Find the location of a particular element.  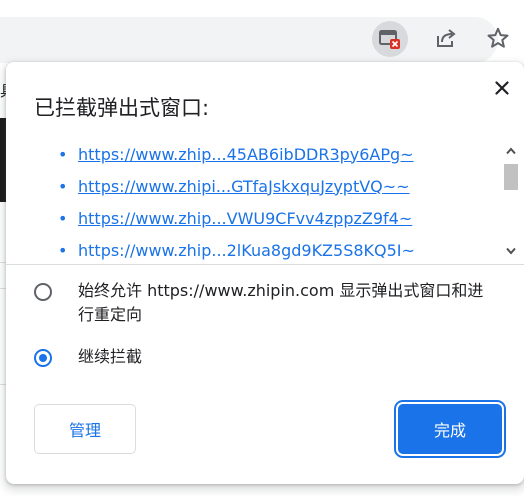

browser-toolbar is located at coordinates (262, 31).